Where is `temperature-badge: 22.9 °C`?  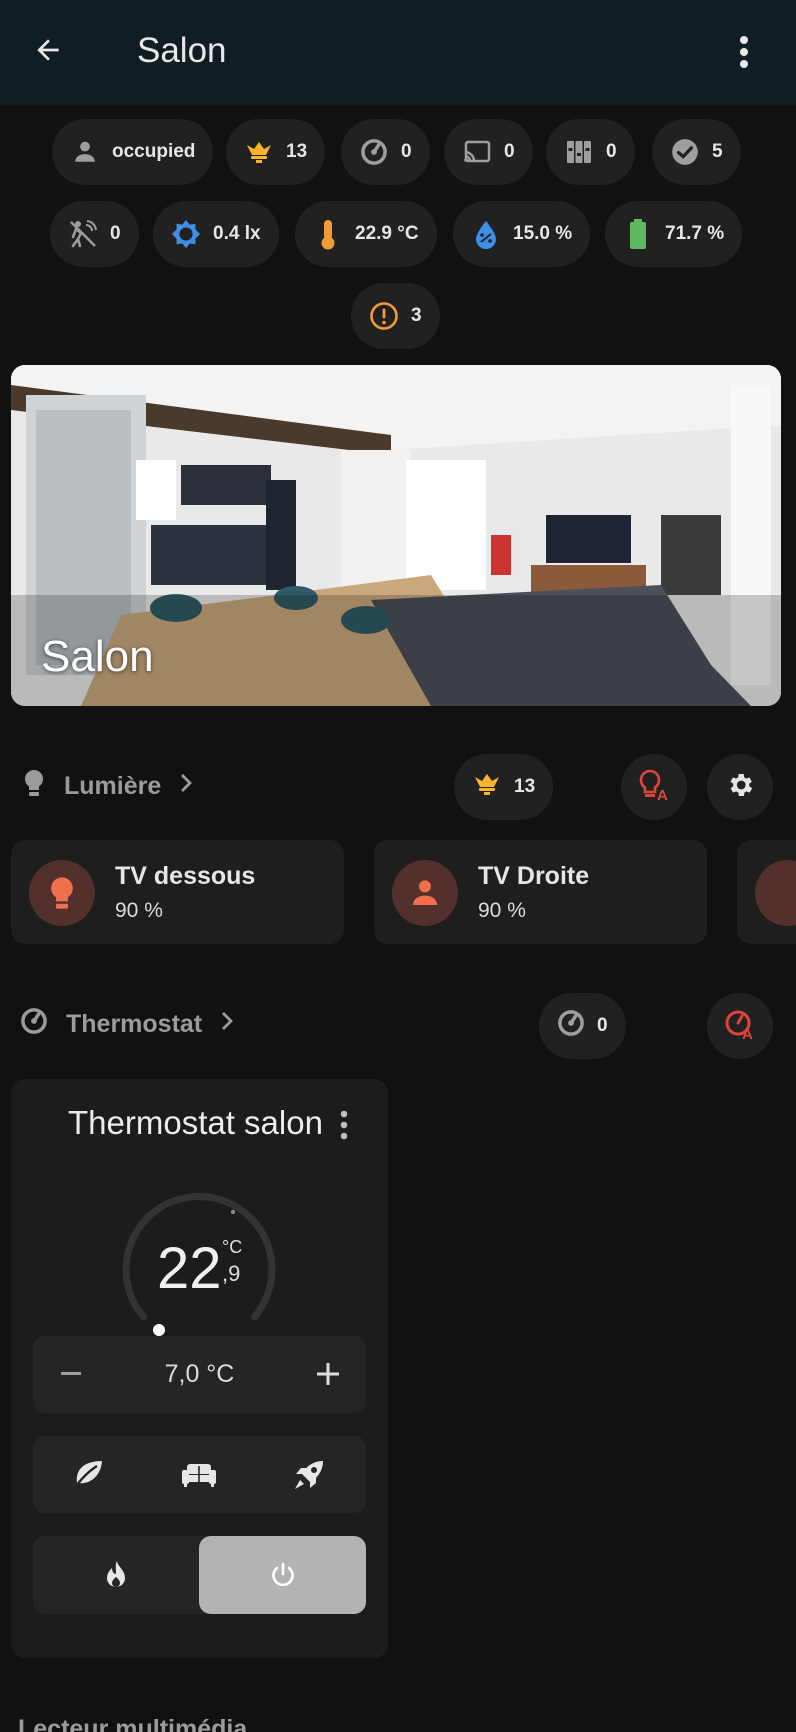 temperature-badge: 22.9 °C is located at coordinates (366, 234).